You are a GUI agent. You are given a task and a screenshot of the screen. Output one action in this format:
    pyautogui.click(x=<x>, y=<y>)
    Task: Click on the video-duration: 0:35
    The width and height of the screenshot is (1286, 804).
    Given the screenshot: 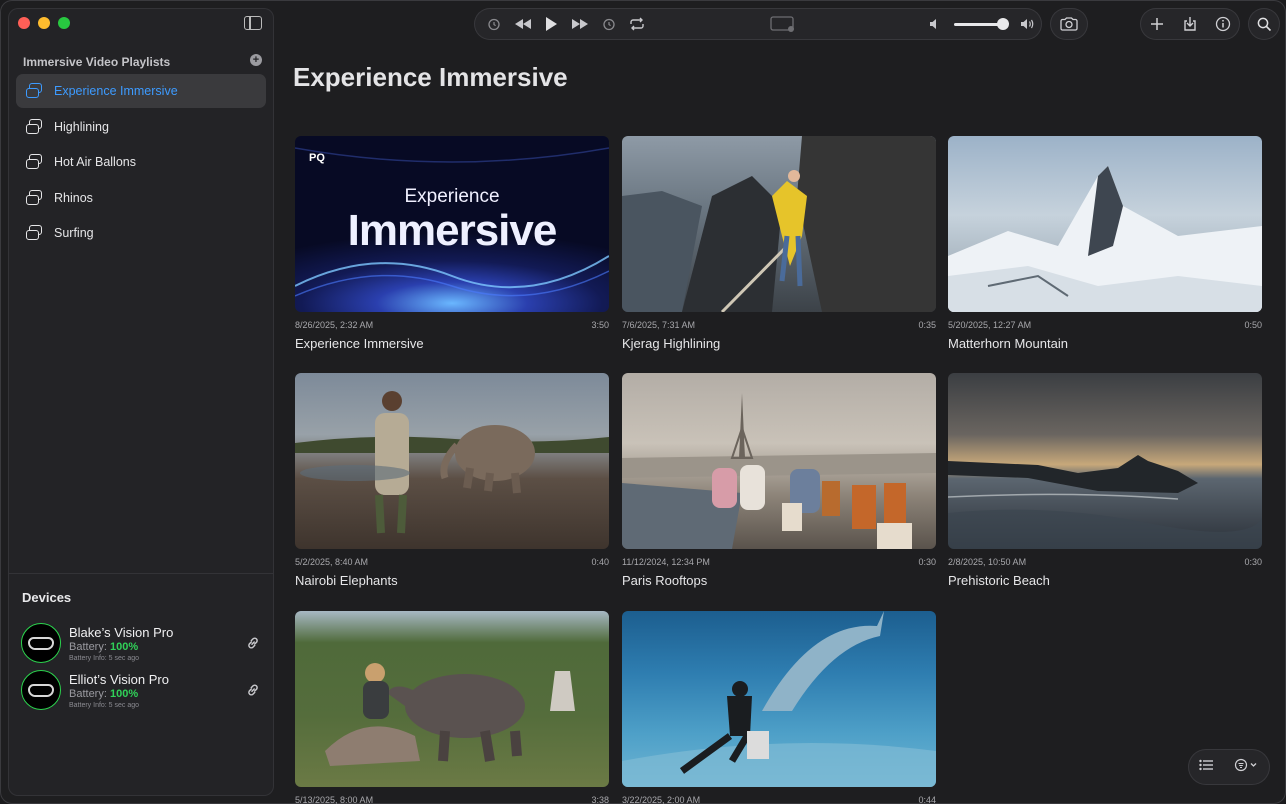 What is the action you would take?
    pyautogui.click(x=927, y=325)
    